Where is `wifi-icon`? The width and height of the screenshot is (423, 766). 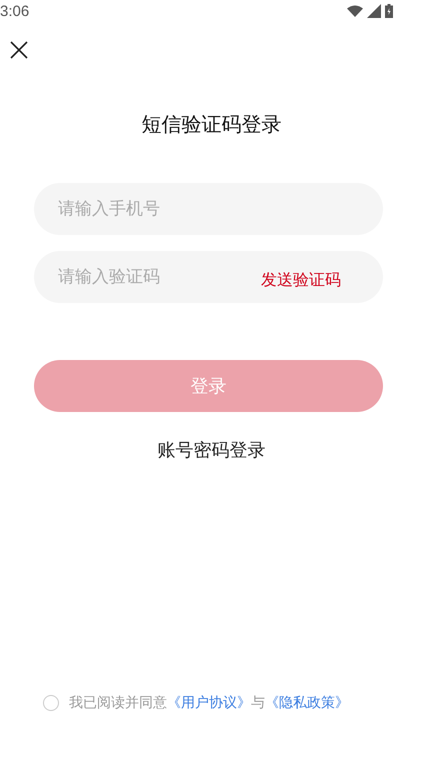
wifi-icon is located at coordinates (355, 11).